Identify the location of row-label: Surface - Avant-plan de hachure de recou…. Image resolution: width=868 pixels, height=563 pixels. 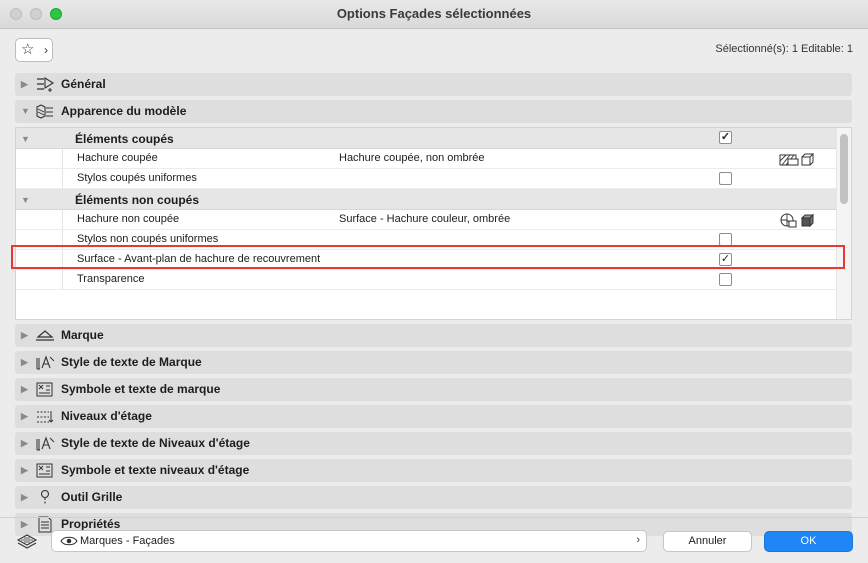
(199, 259).